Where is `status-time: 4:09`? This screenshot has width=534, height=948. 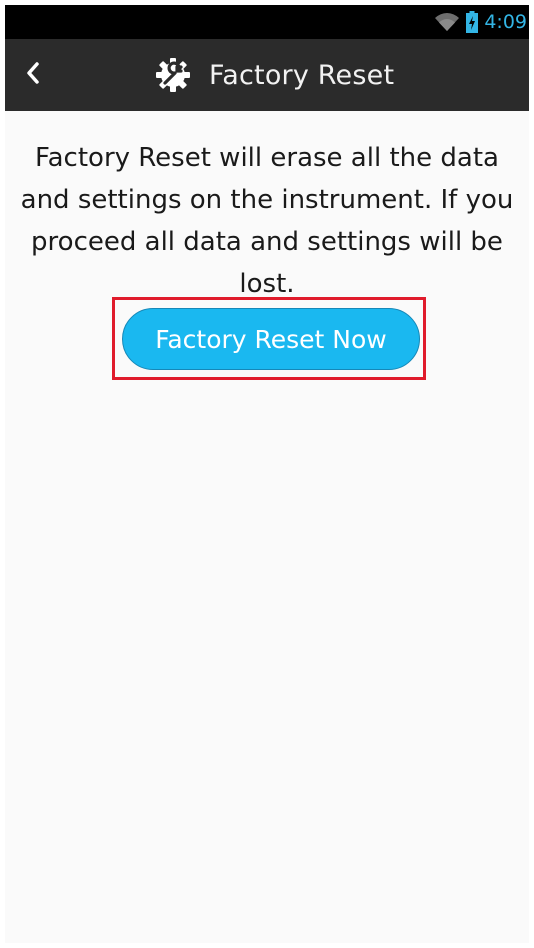
status-time: 4:09 is located at coordinates (505, 22).